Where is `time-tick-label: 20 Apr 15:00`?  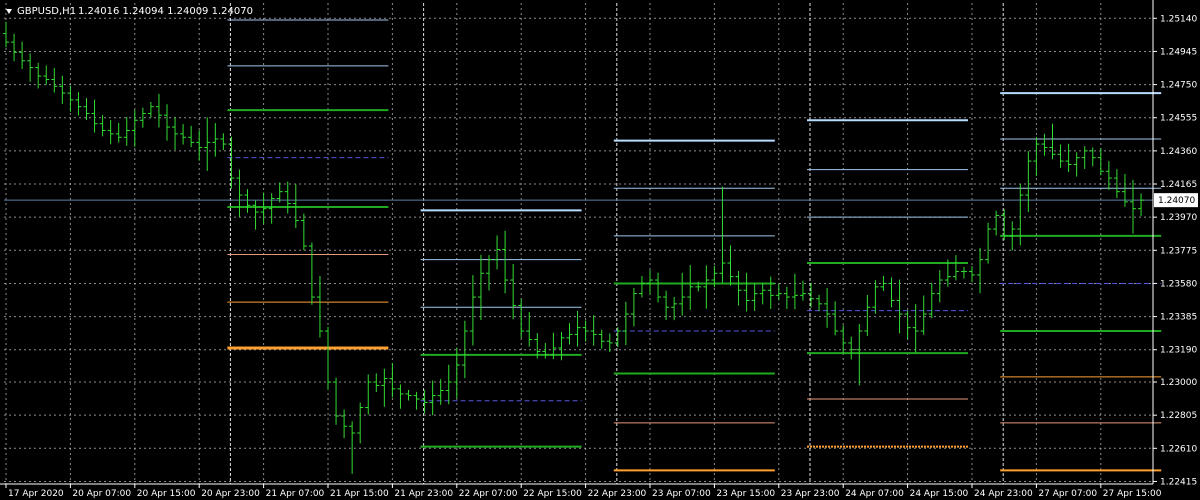
time-tick-label: 20 Apr 15:00 is located at coordinates (166, 494).